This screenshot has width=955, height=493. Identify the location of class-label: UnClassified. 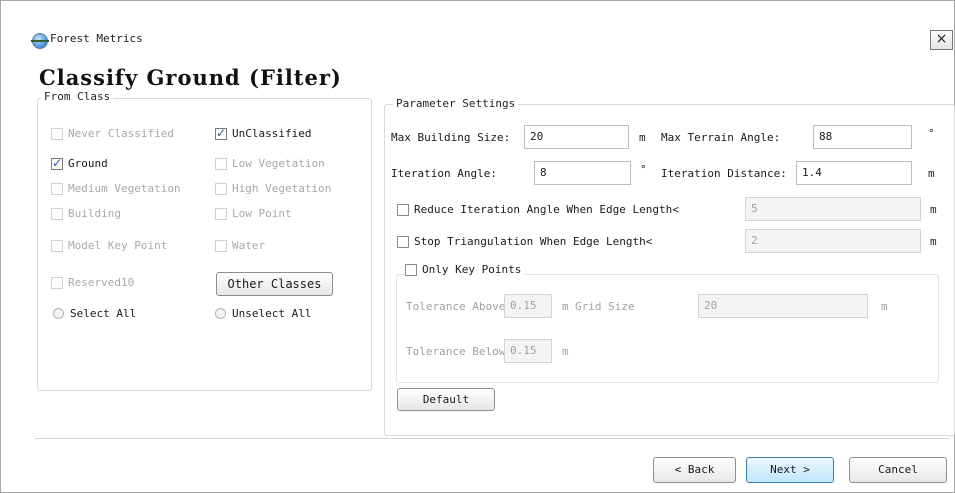
(272, 133).